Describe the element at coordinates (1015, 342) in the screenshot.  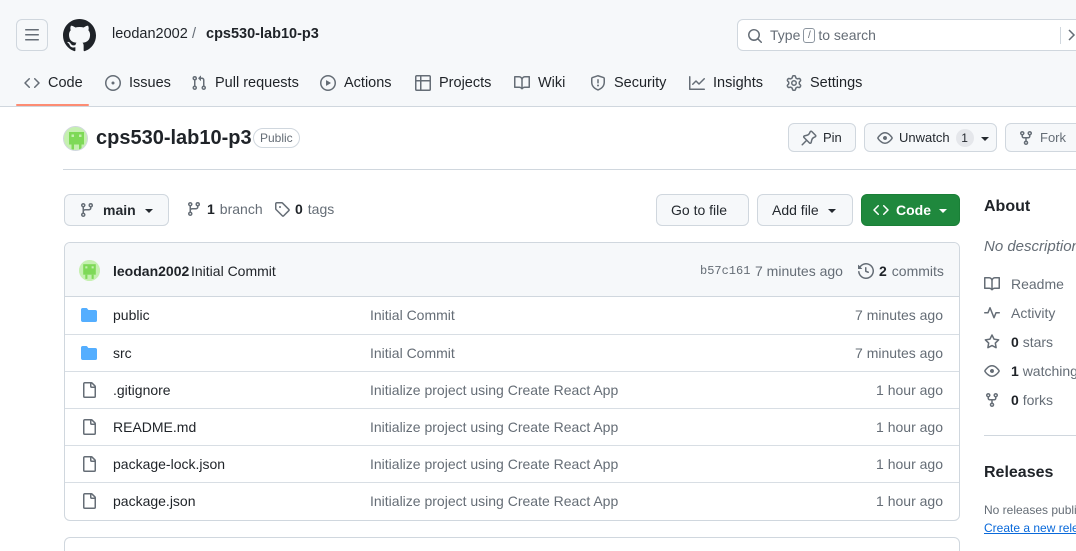
I see `stars-count: 0` at that location.